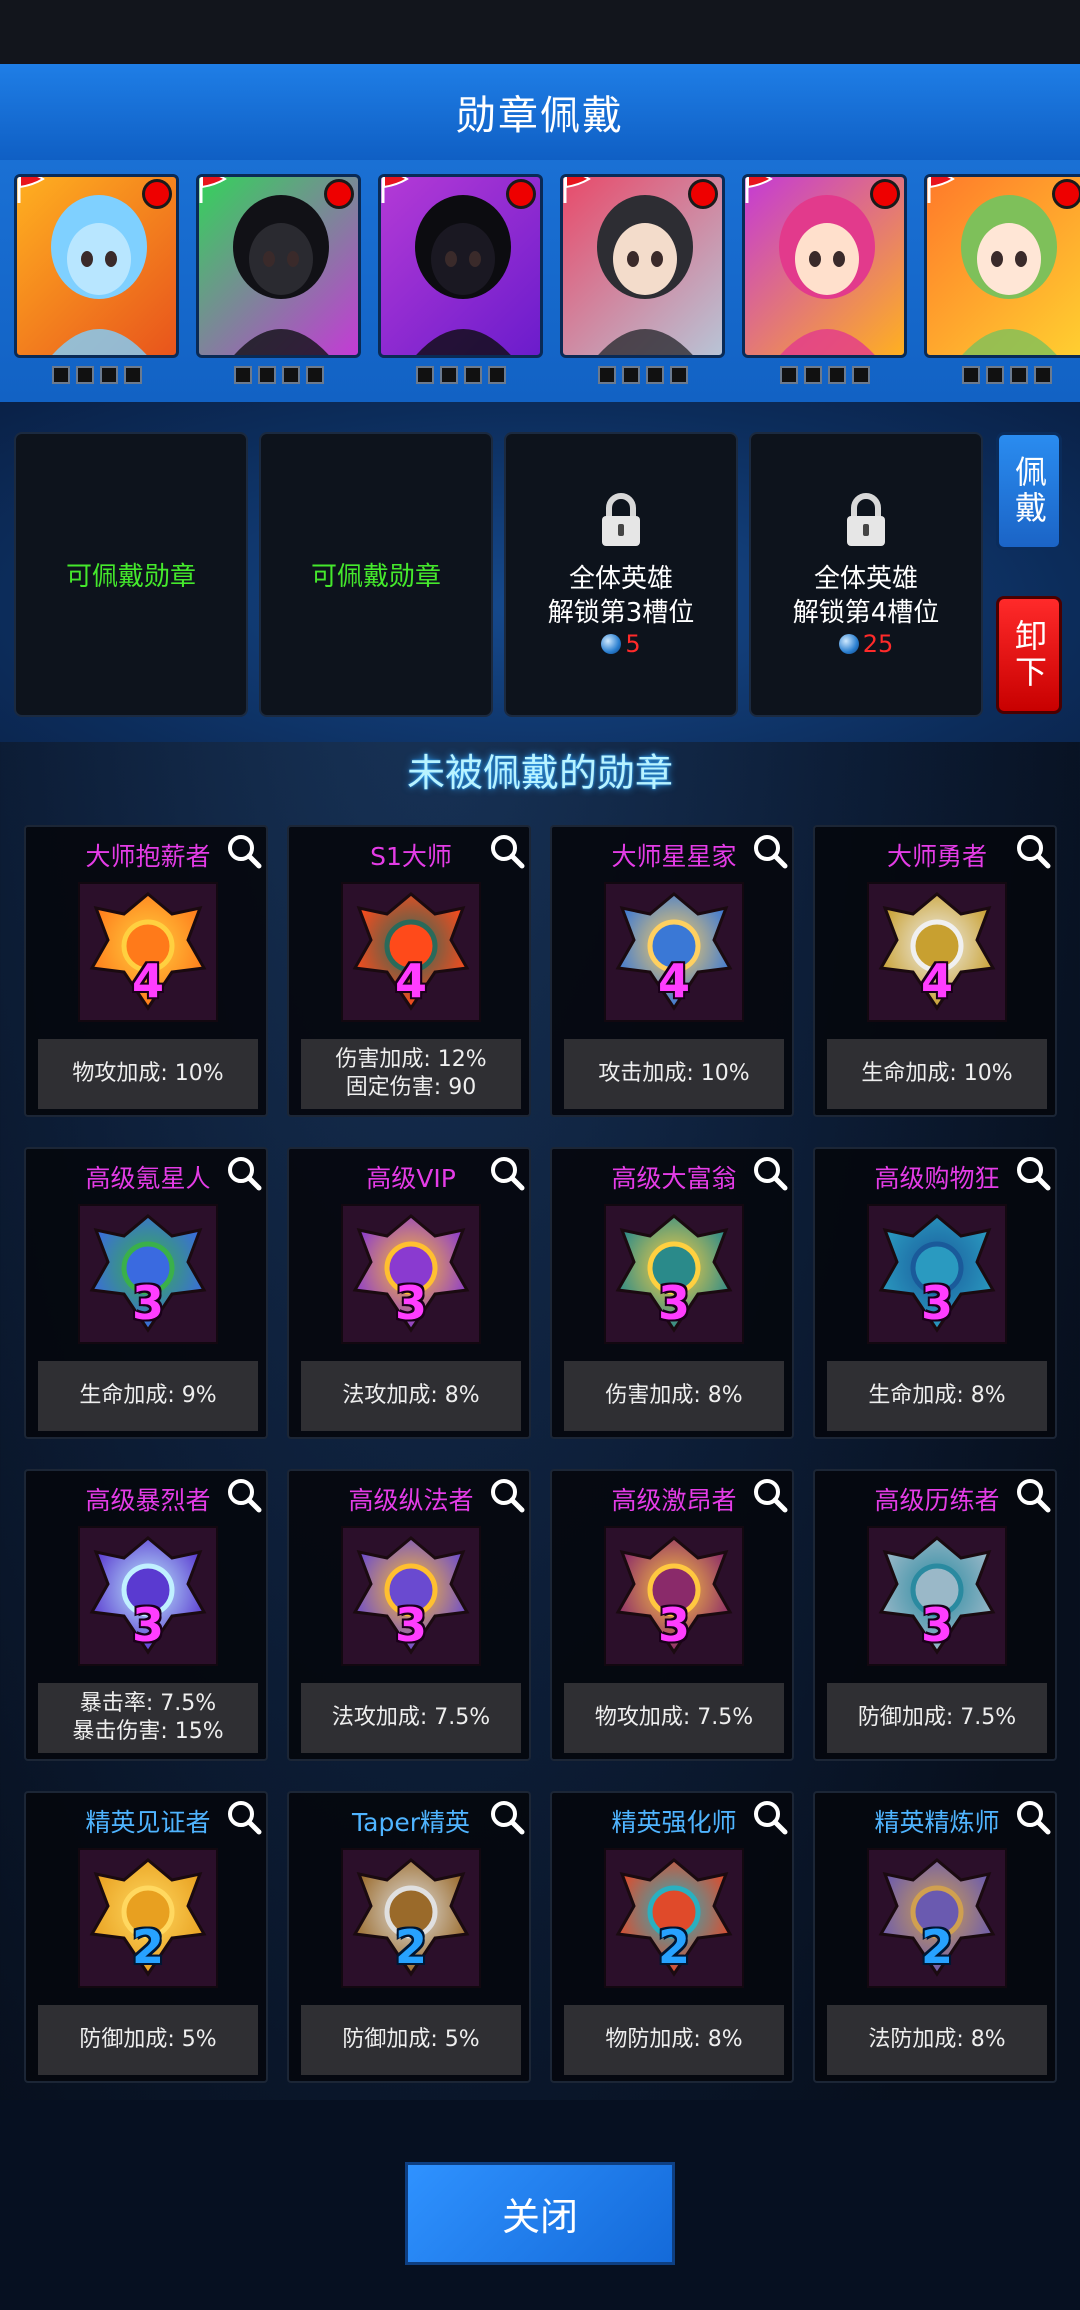  Describe the element at coordinates (672, 1937) in the screenshot. I see `medal-card: 精英强化师 2 物防加成: 8%` at that location.